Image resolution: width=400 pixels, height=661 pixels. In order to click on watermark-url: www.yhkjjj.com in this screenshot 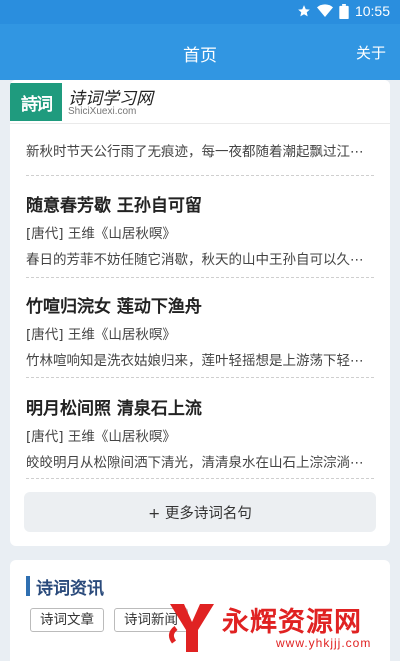, I will do `click(324, 643)`.